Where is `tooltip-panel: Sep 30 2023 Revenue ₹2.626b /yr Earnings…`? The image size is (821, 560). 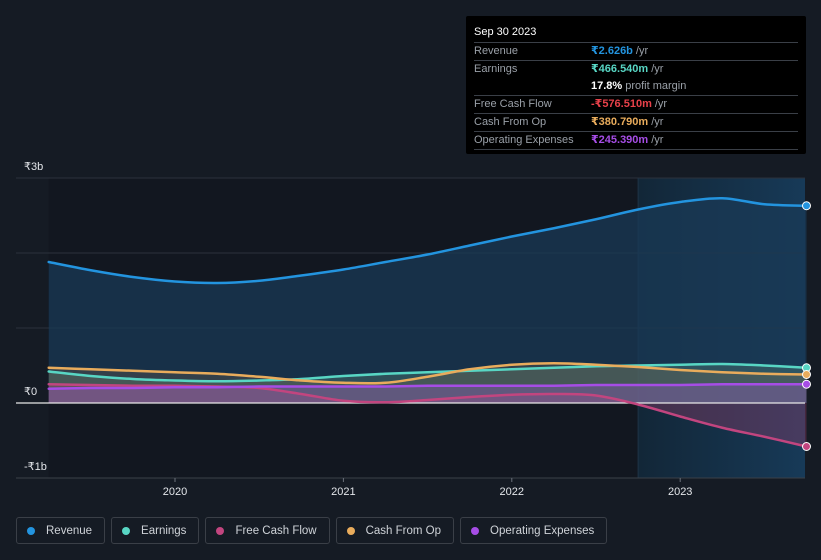
tooltip-panel: Sep 30 2023 Revenue ₹2.626b /yr Earnings… is located at coordinates (636, 85).